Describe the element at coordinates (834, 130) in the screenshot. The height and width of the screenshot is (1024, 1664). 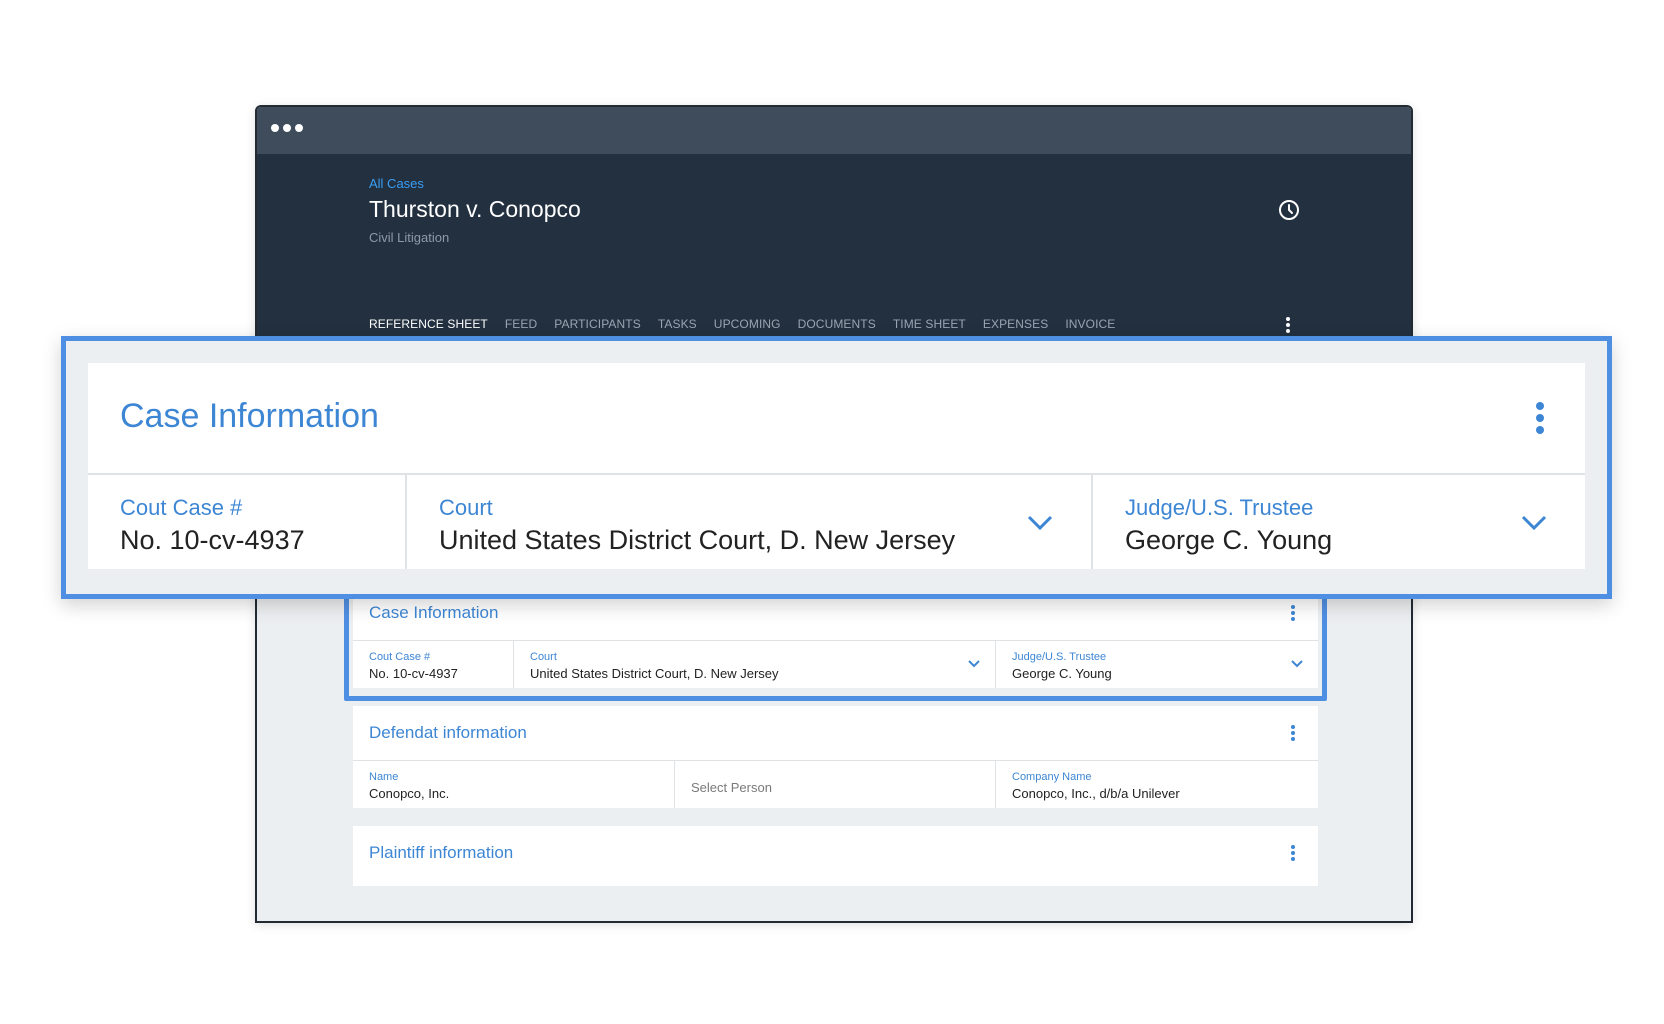
I see `window-titlebar` at that location.